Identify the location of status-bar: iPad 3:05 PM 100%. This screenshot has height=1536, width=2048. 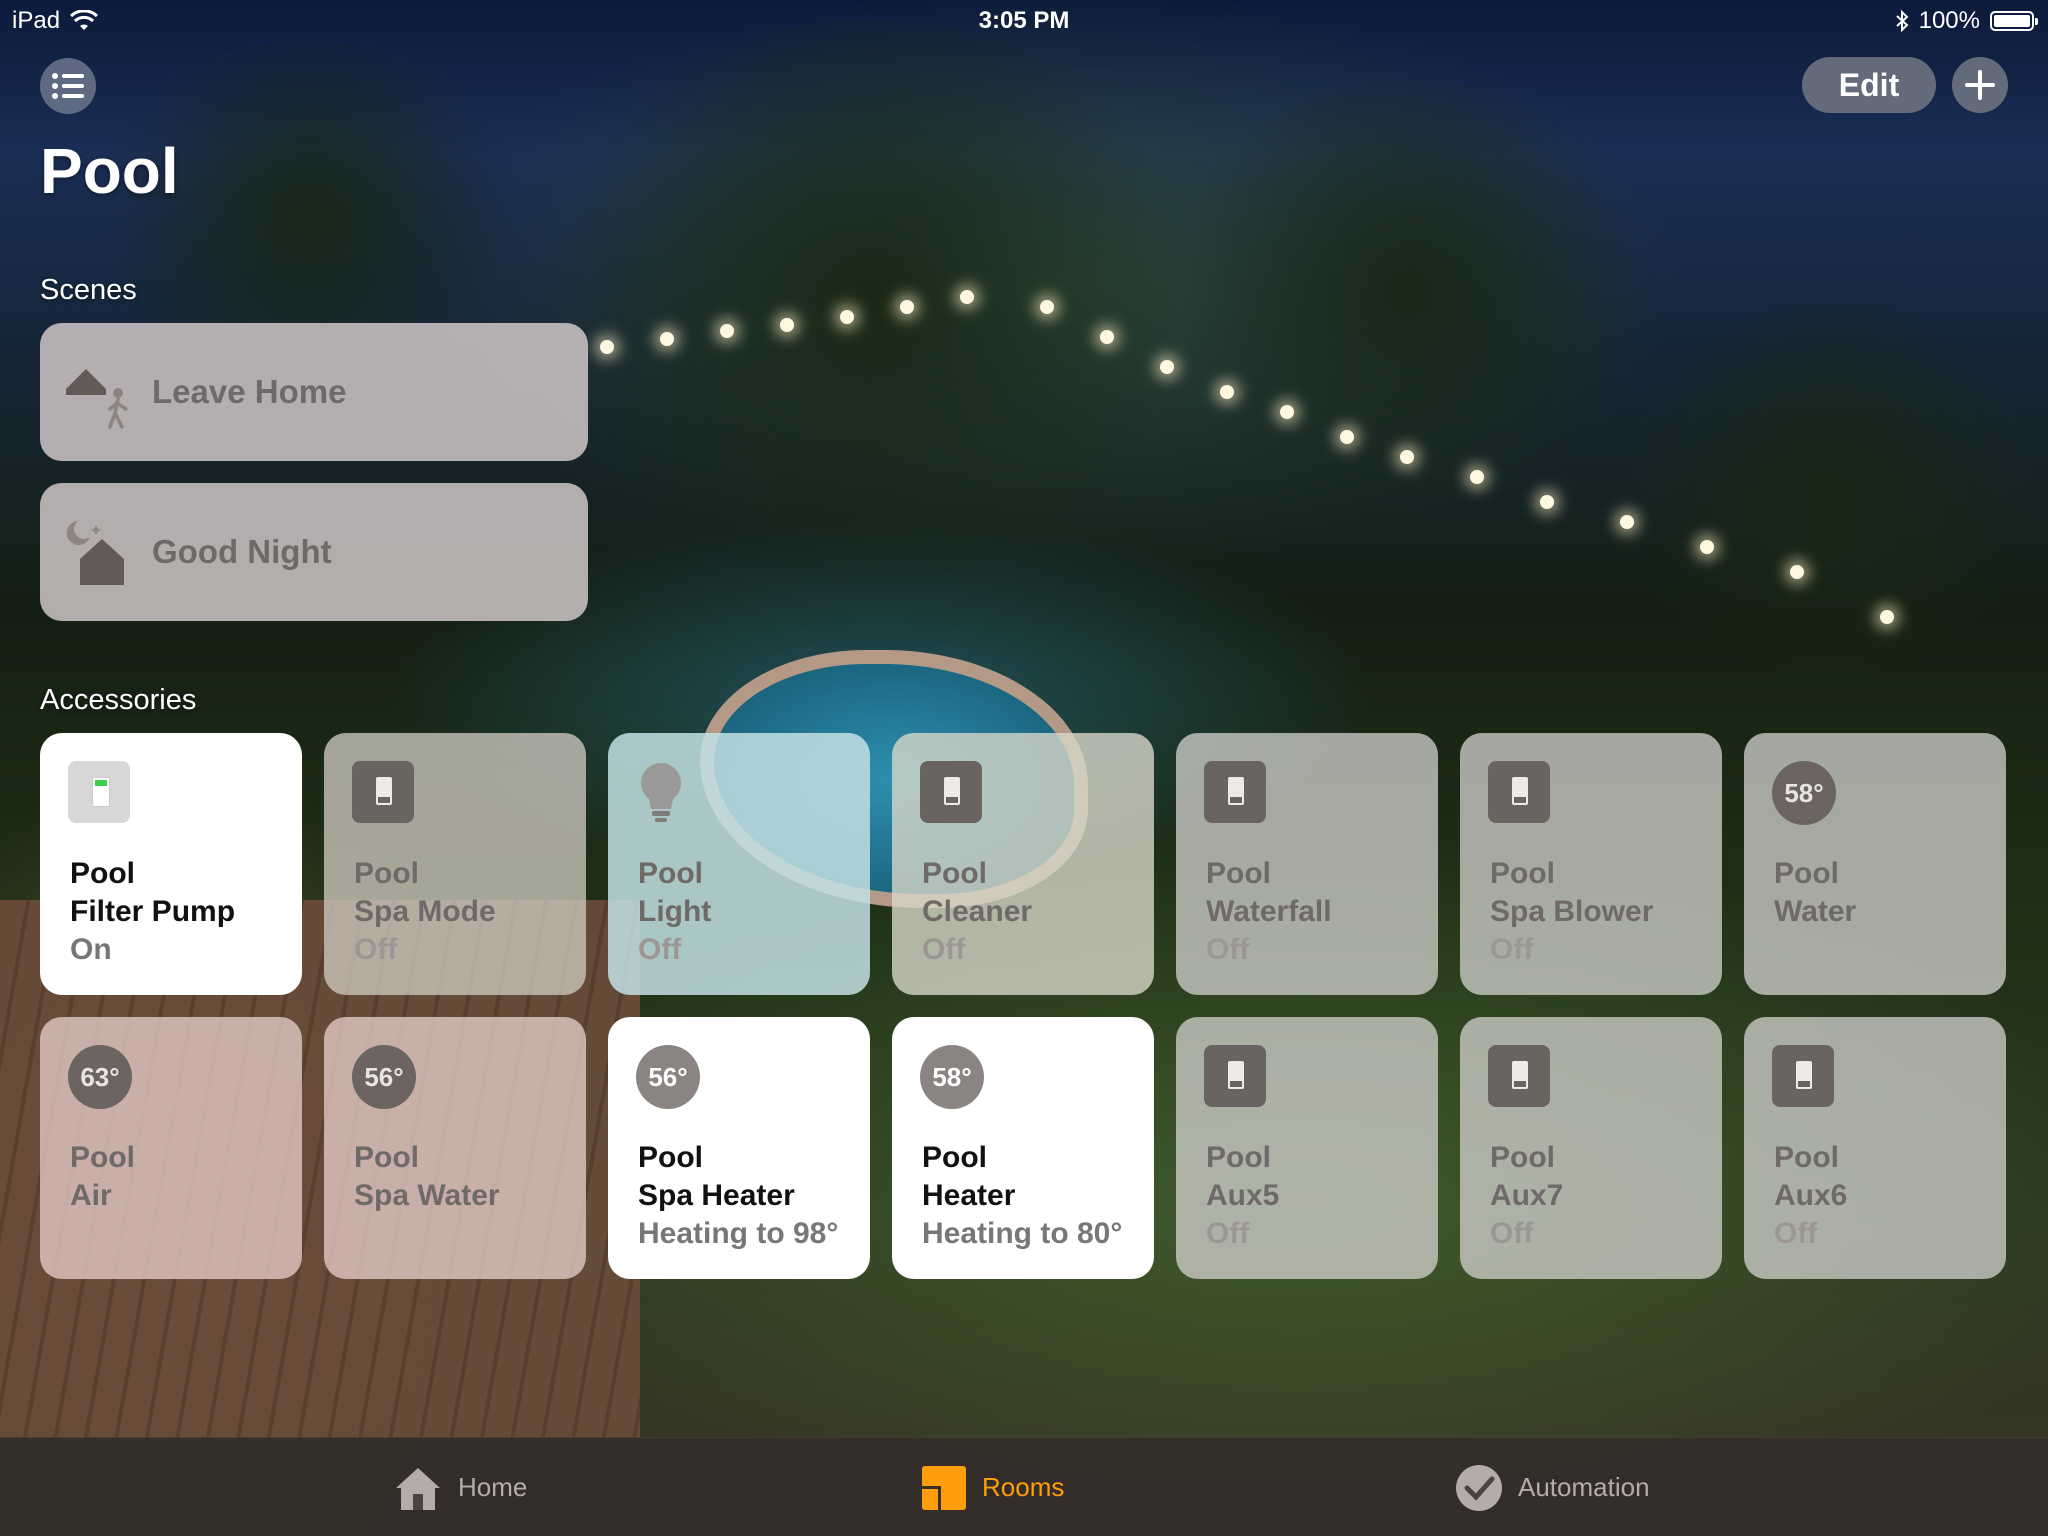
(1024, 20).